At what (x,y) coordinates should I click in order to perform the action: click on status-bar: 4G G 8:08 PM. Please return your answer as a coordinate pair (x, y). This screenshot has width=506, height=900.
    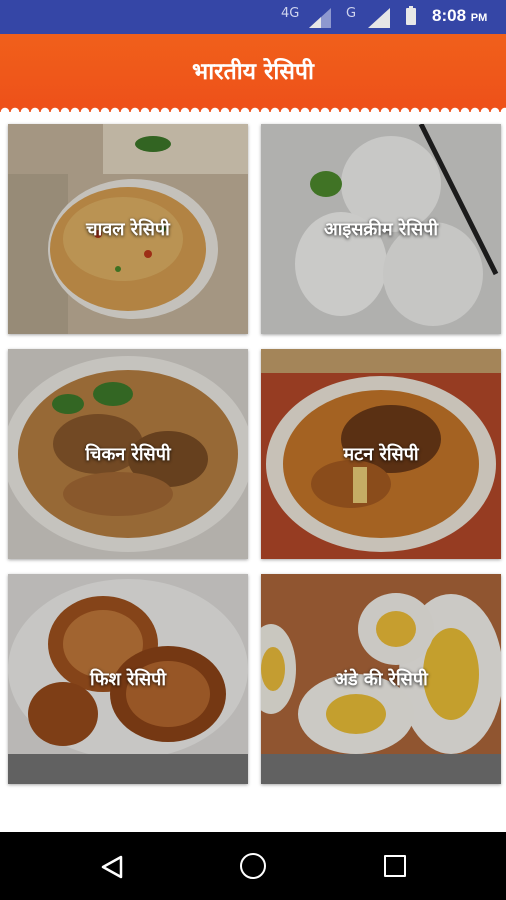
    Looking at the image, I should click on (253, 17).